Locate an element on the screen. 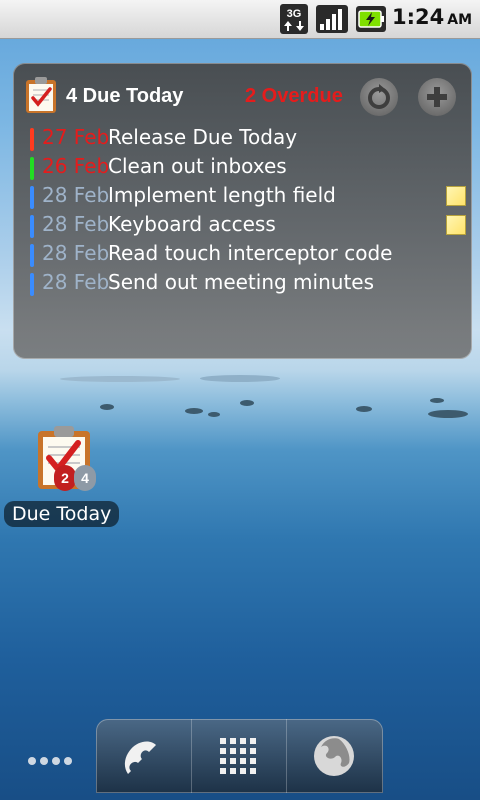 This screenshot has height=800, width=480. clipboard-checklist-icon is located at coordinates (41, 95).